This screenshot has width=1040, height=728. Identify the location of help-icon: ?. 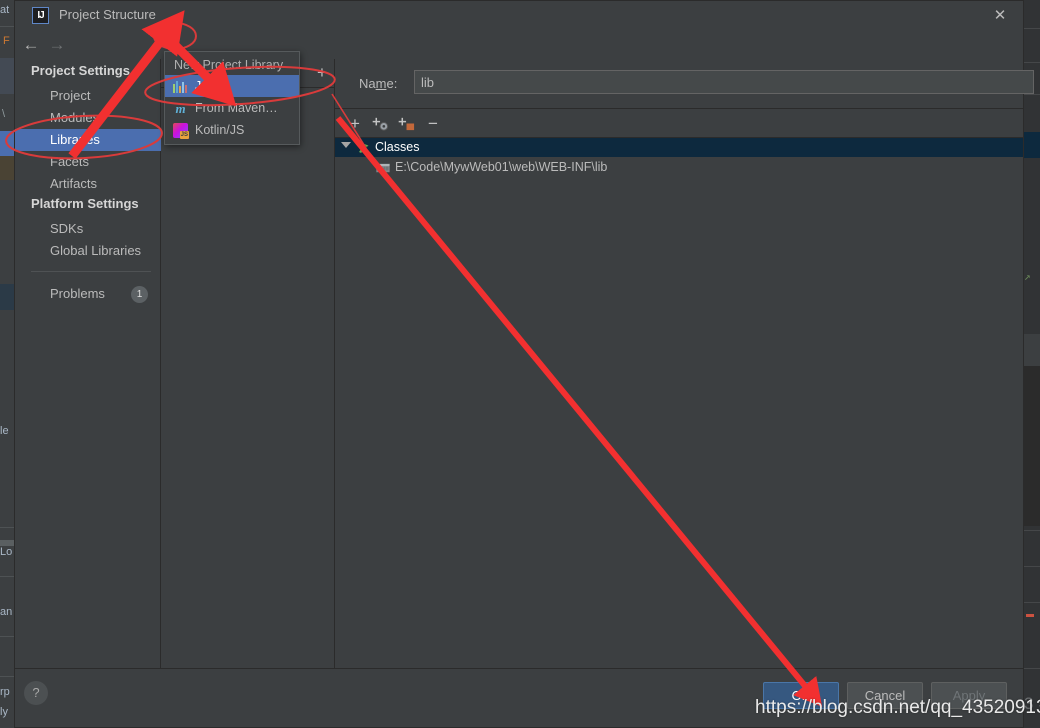
(36, 693).